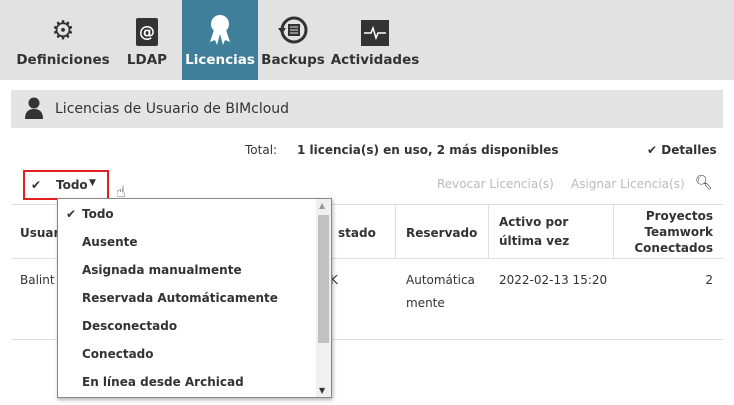 This screenshot has width=734, height=405. What do you see at coordinates (323, 279) in the screenshot?
I see `scrollbar-thumb` at bounding box center [323, 279].